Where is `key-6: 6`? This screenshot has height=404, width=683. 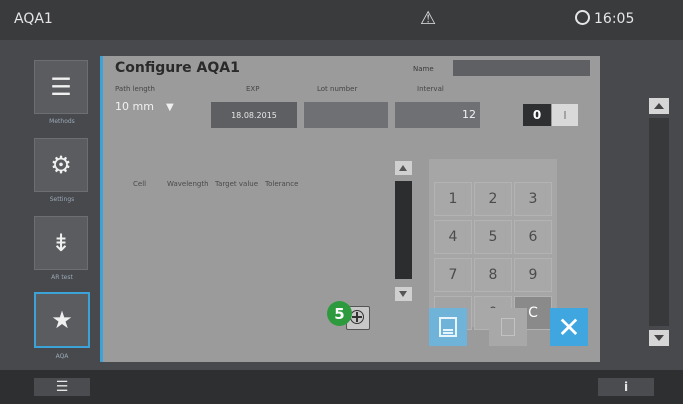 key-6: 6 is located at coordinates (533, 237).